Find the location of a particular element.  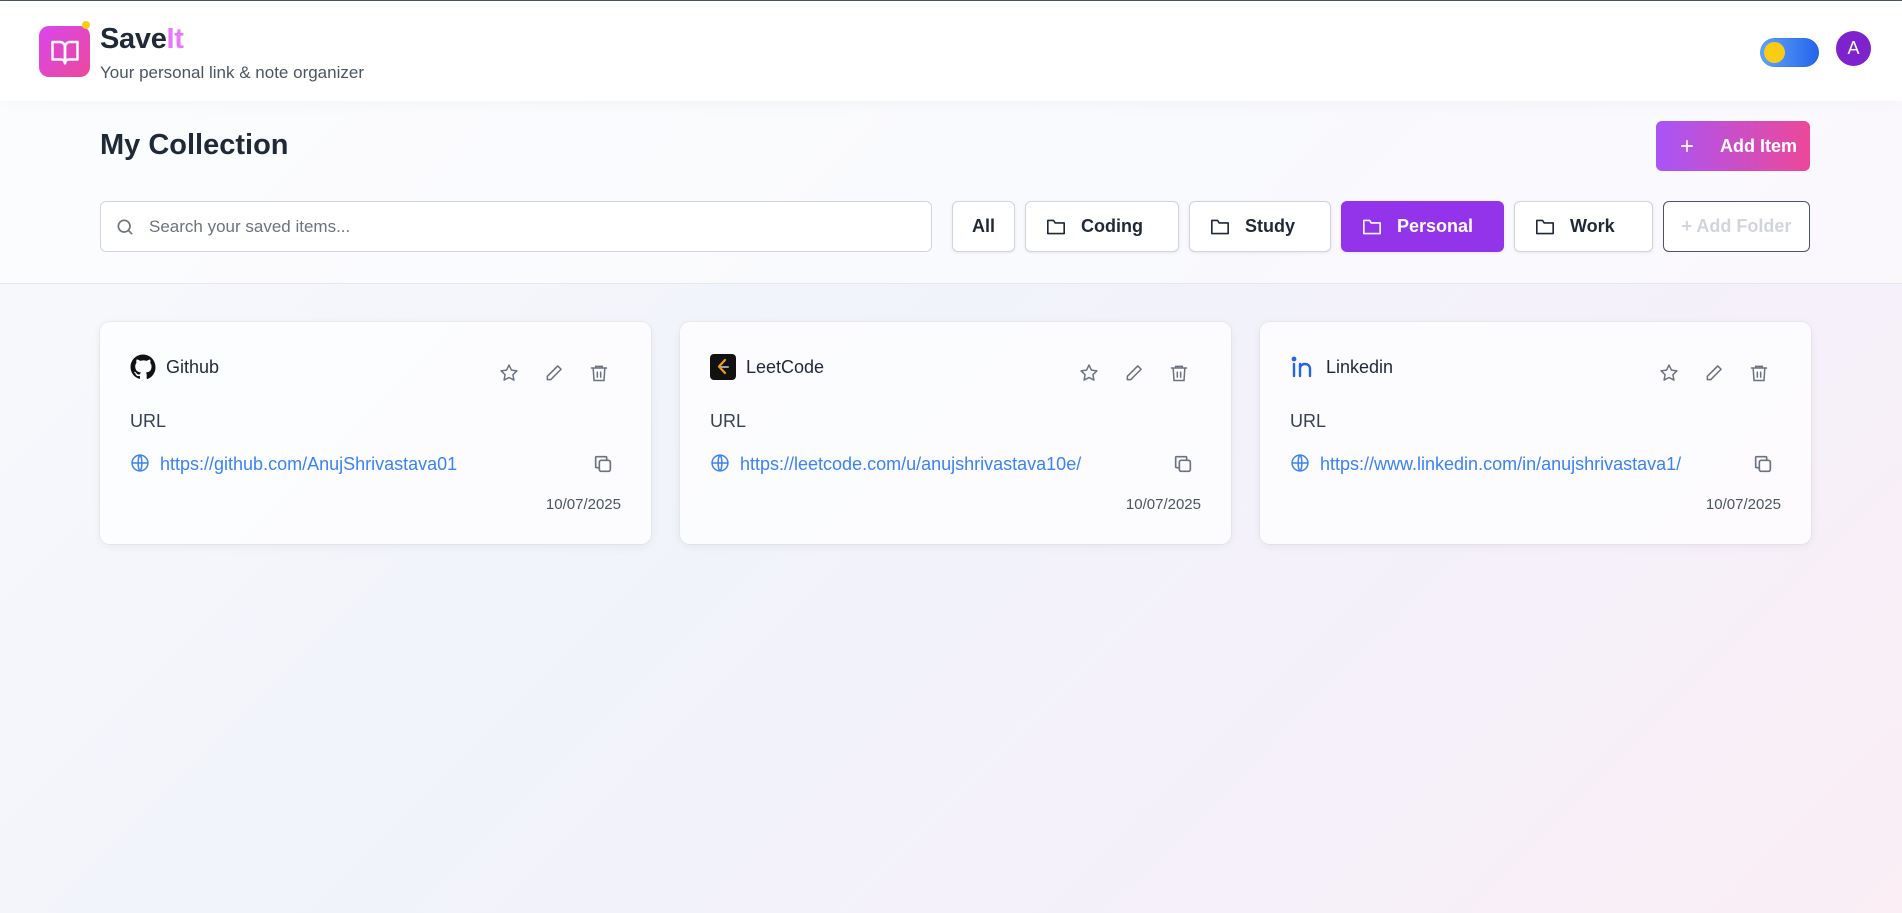

logo is located at coordinates (64, 51).